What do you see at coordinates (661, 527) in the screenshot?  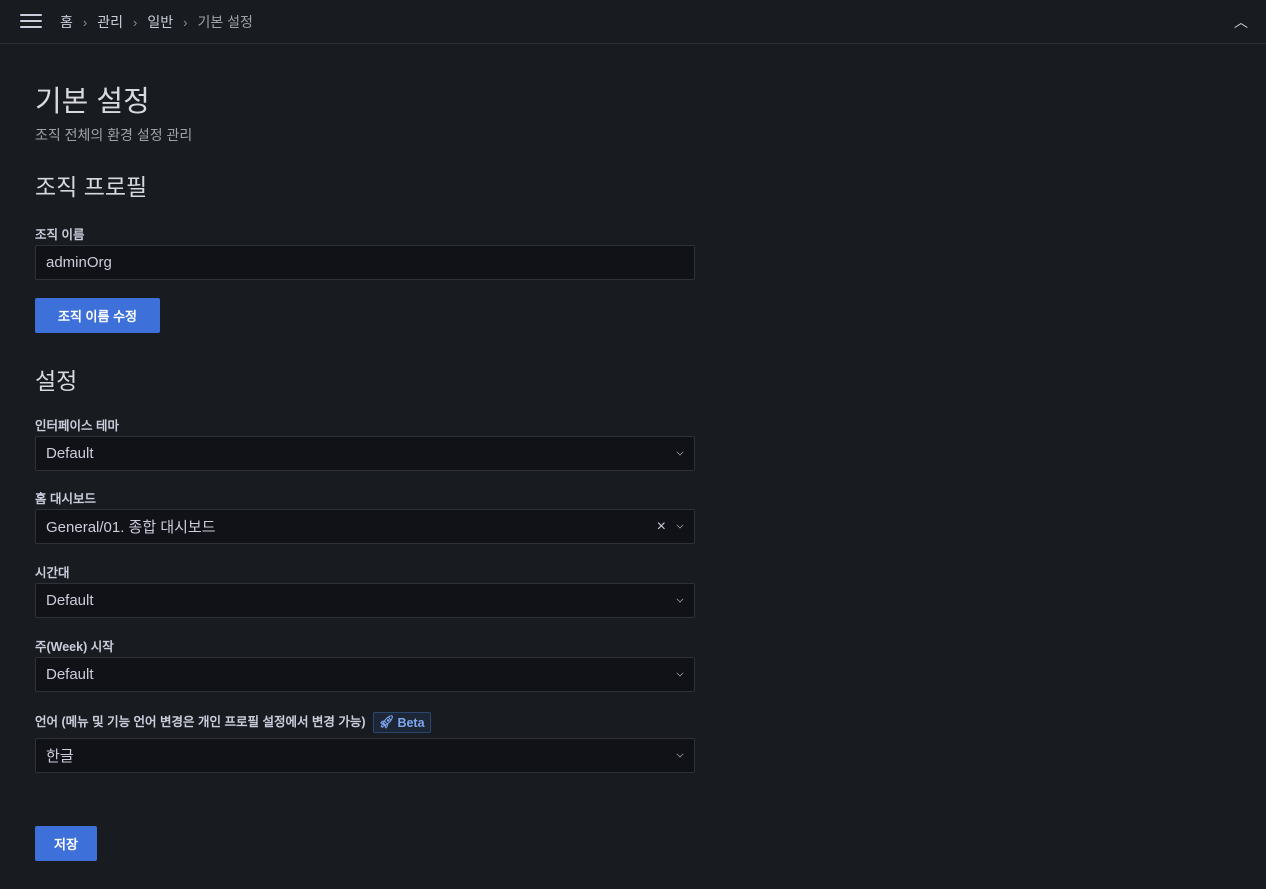 I see `clear-icon: ×` at bounding box center [661, 527].